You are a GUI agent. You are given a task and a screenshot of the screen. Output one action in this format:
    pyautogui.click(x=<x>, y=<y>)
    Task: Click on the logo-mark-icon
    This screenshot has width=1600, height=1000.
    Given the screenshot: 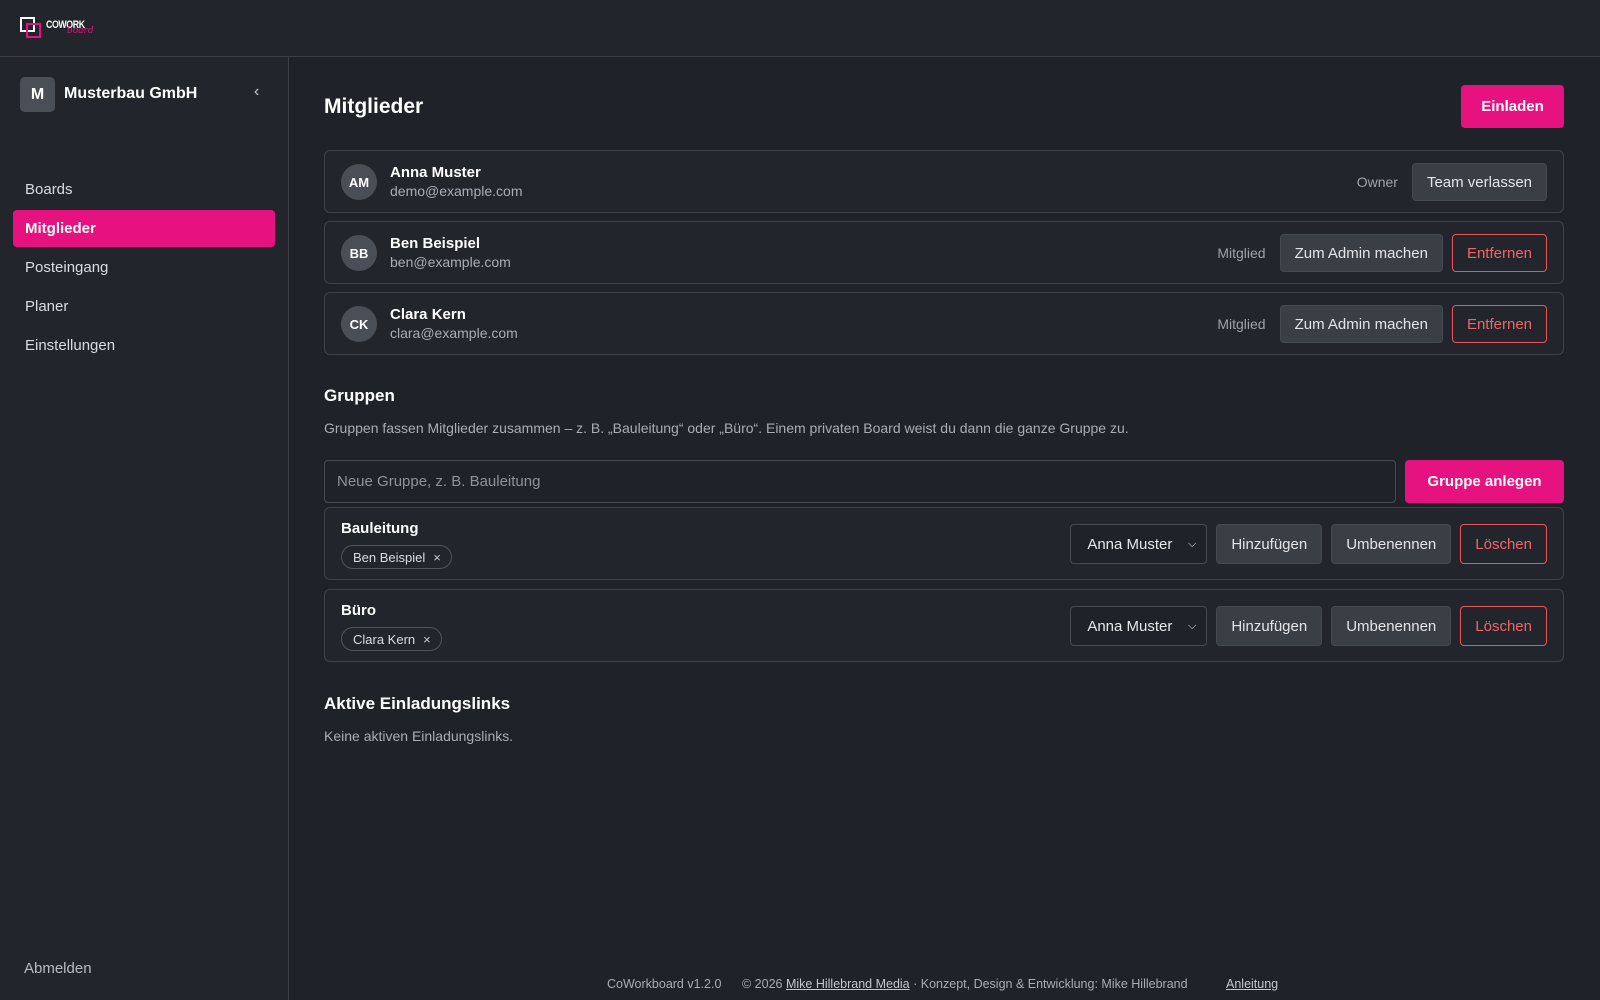 What is the action you would take?
    pyautogui.click(x=31, y=28)
    